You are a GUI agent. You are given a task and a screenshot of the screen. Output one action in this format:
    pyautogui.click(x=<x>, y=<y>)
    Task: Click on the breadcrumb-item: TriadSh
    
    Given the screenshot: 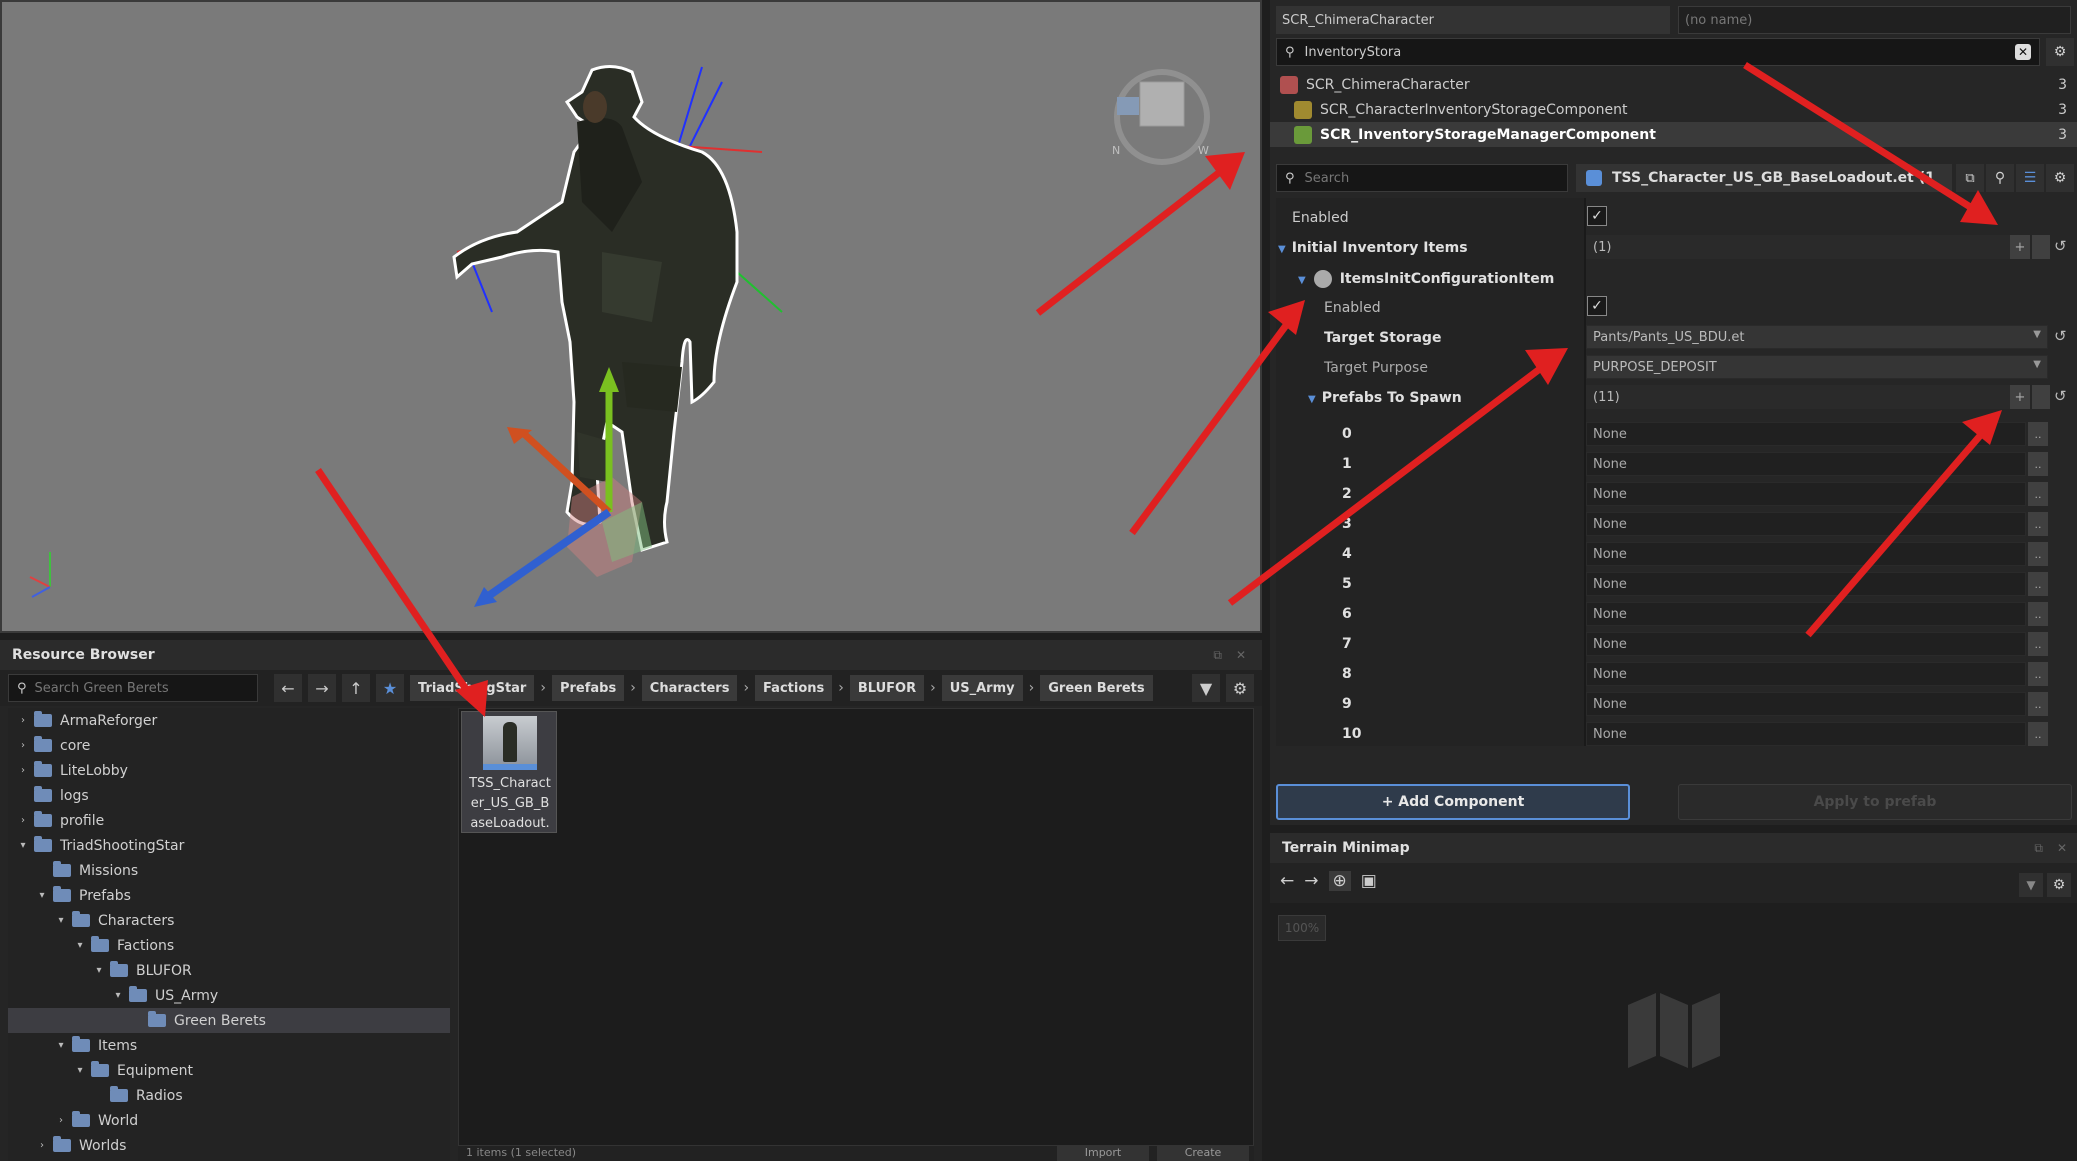 What is the action you would take?
    pyautogui.click(x=443, y=688)
    